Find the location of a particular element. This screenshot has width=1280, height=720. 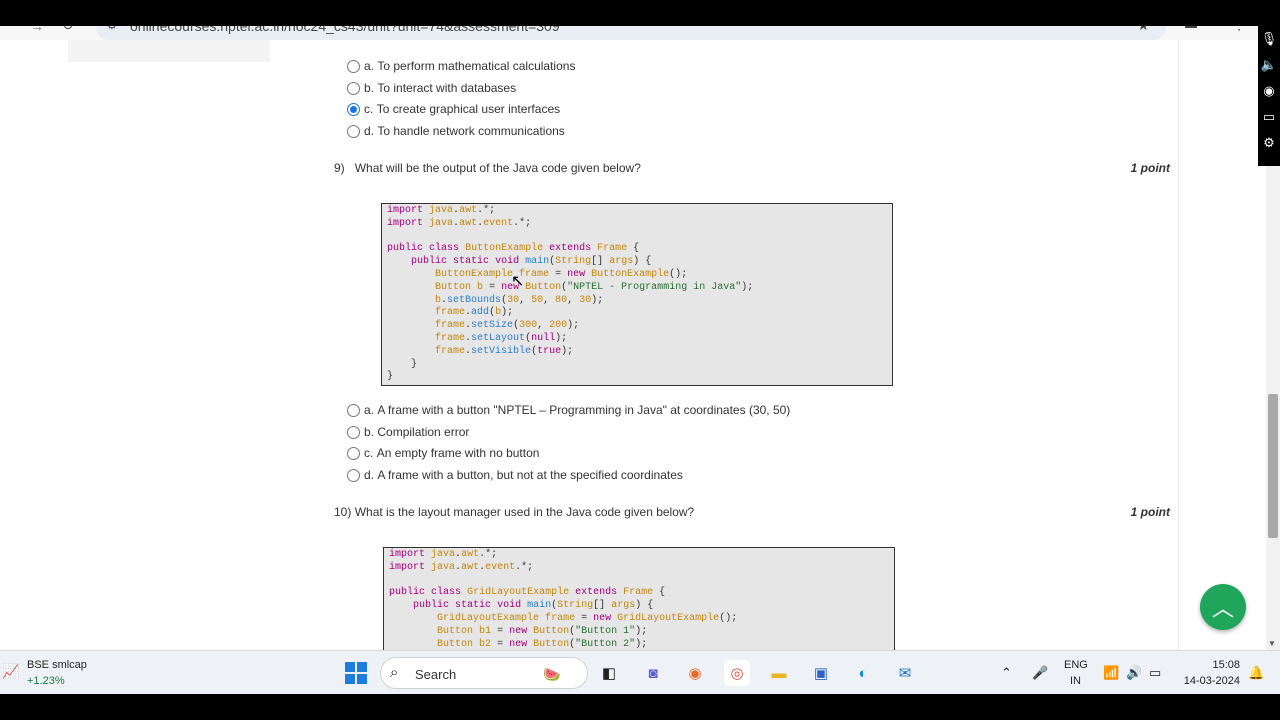

q8-option-b: b. To interact with databases is located at coordinates (431, 88).